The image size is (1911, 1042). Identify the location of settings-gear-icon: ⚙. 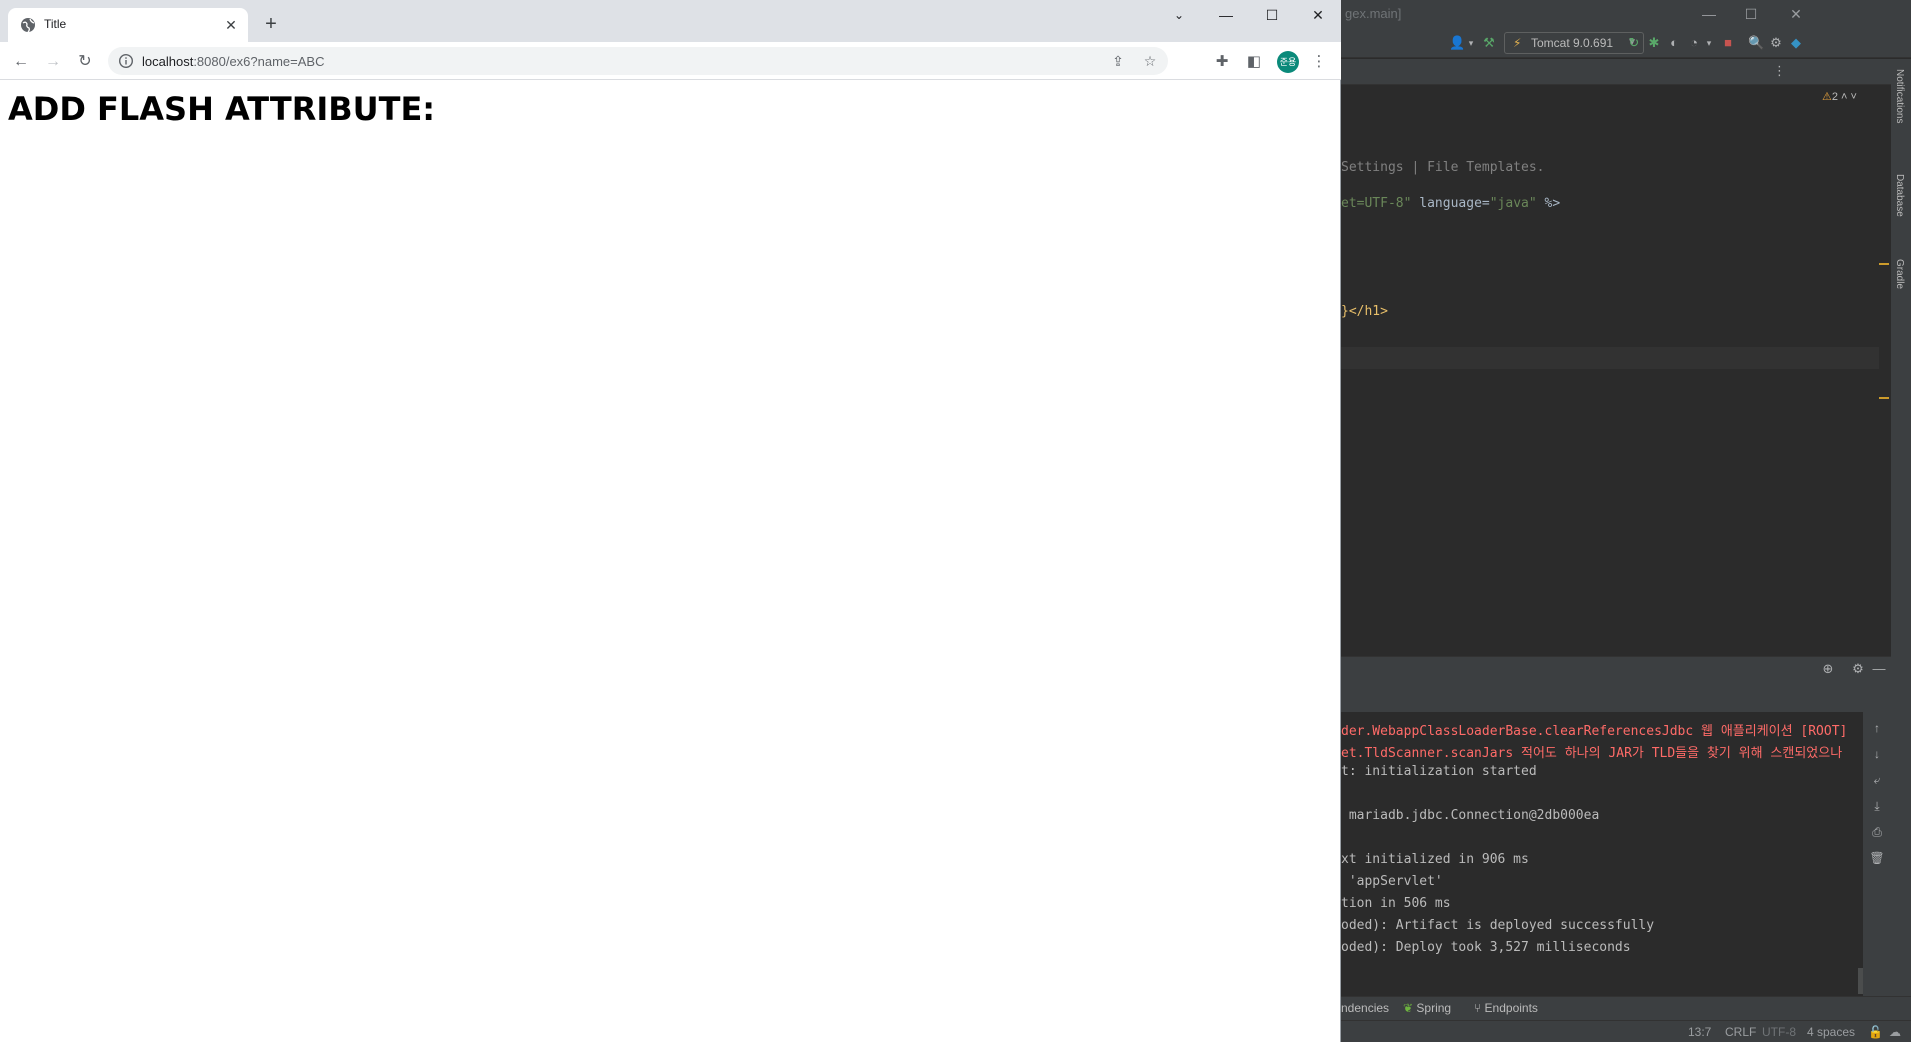
(1776, 43).